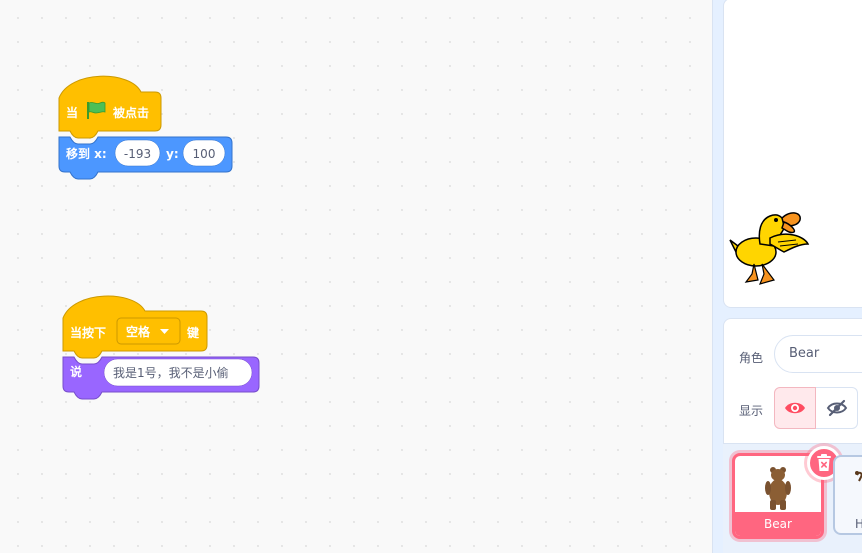 Image resolution: width=862 pixels, height=553 pixels. I want to click on goto-x-value: -193, so click(137, 154).